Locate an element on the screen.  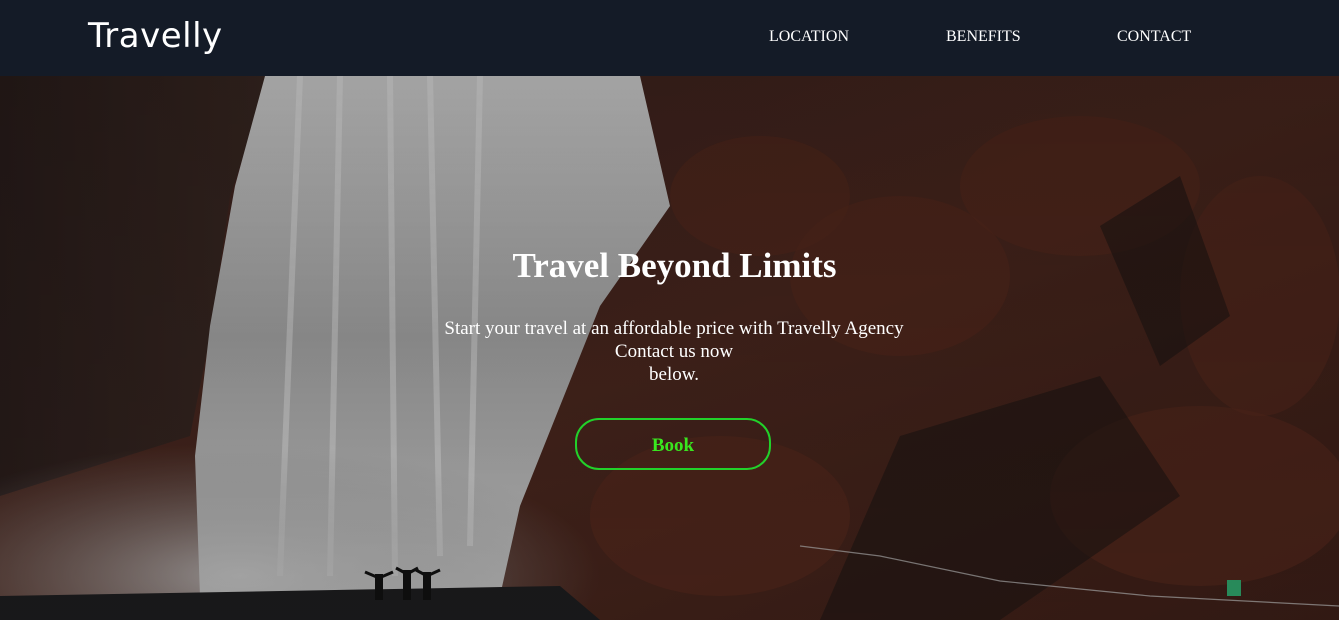
nav-link-location: LOCATION is located at coordinates (809, 37).